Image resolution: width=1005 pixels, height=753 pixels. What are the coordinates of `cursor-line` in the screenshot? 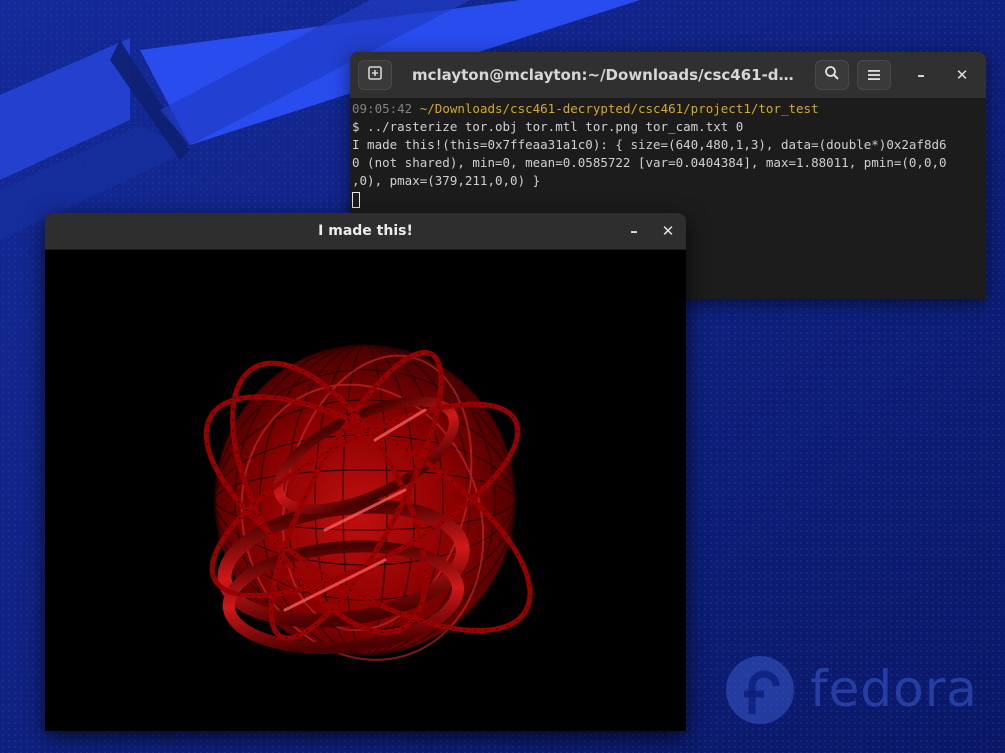 It's located at (668, 199).